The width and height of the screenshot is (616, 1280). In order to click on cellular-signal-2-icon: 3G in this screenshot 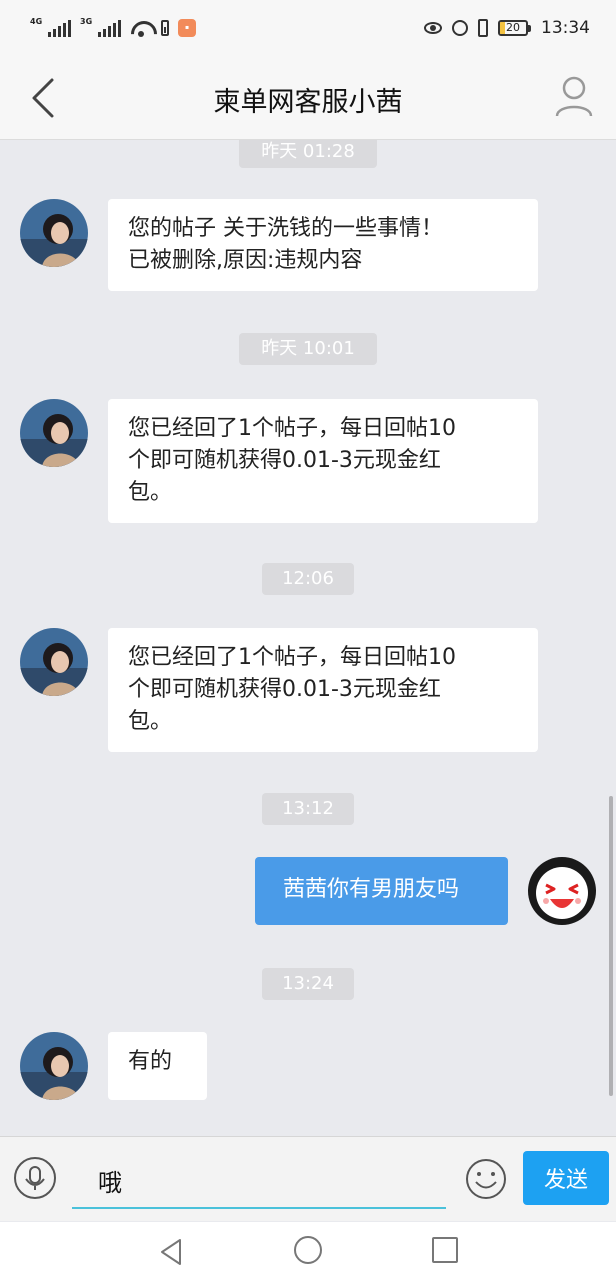, I will do `click(100, 27)`.